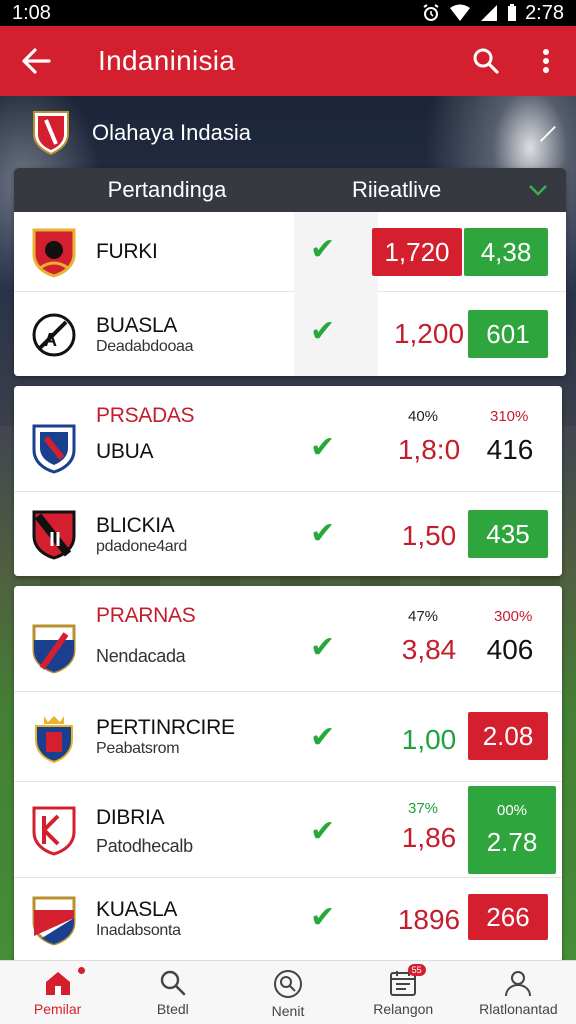  Describe the element at coordinates (429, 334) in the screenshot. I see `odds-home-button: 1,200` at that location.